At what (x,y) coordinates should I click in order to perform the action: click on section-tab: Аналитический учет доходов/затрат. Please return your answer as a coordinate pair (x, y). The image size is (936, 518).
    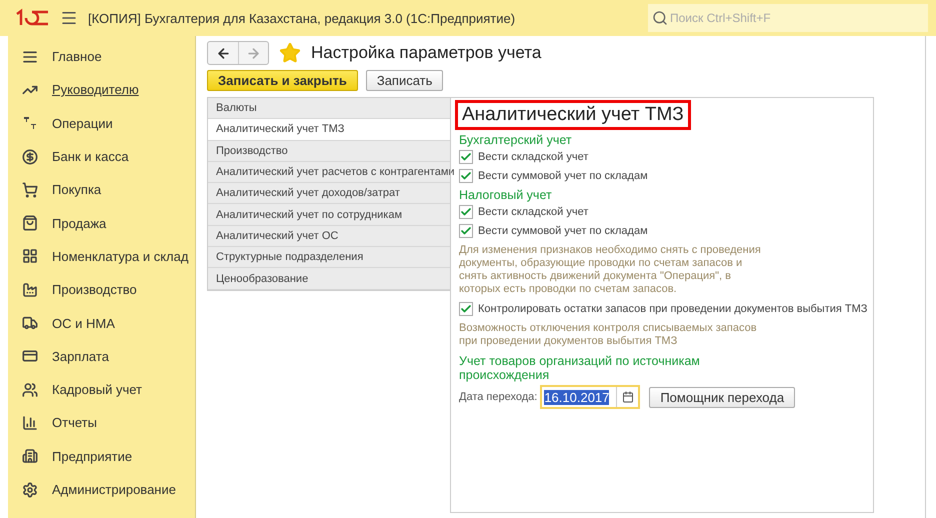
    Looking at the image, I should click on (329, 193).